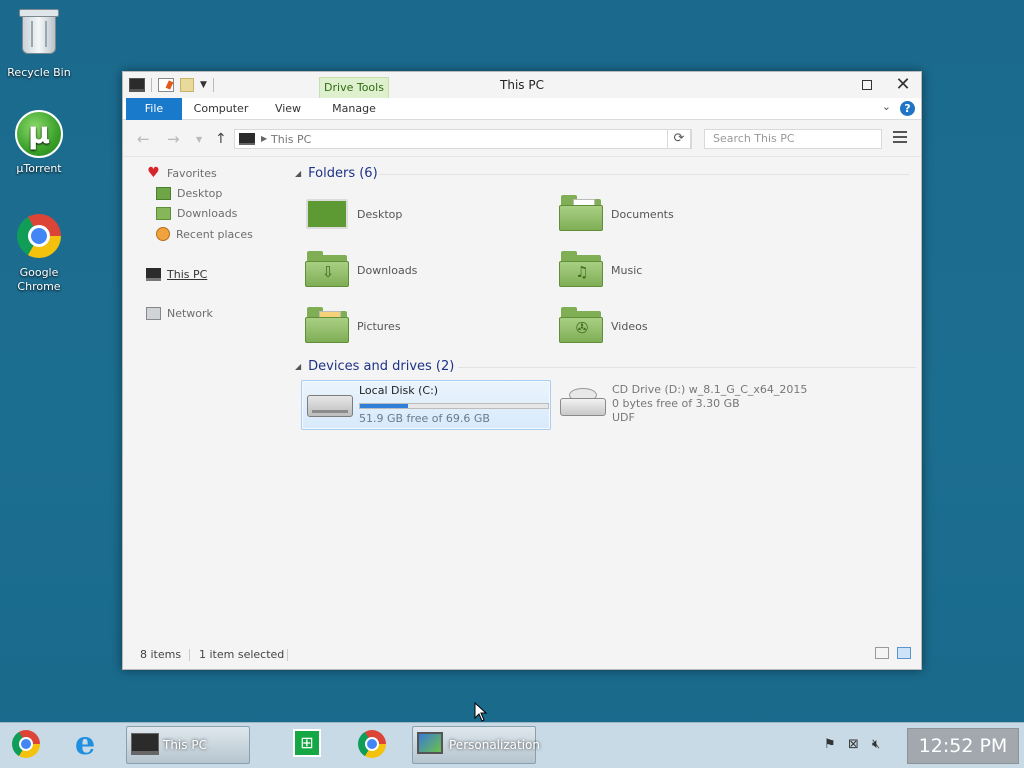  I want to click on folder-pictures: Pictures, so click(425, 326).